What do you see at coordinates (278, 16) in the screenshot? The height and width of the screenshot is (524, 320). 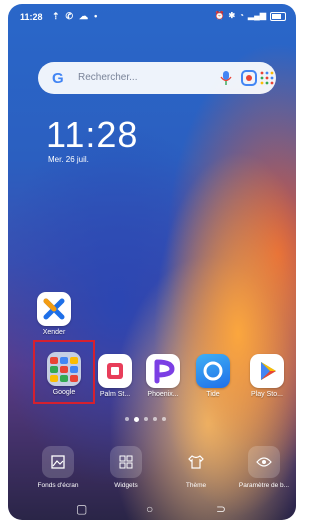 I see `battery-icon` at bounding box center [278, 16].